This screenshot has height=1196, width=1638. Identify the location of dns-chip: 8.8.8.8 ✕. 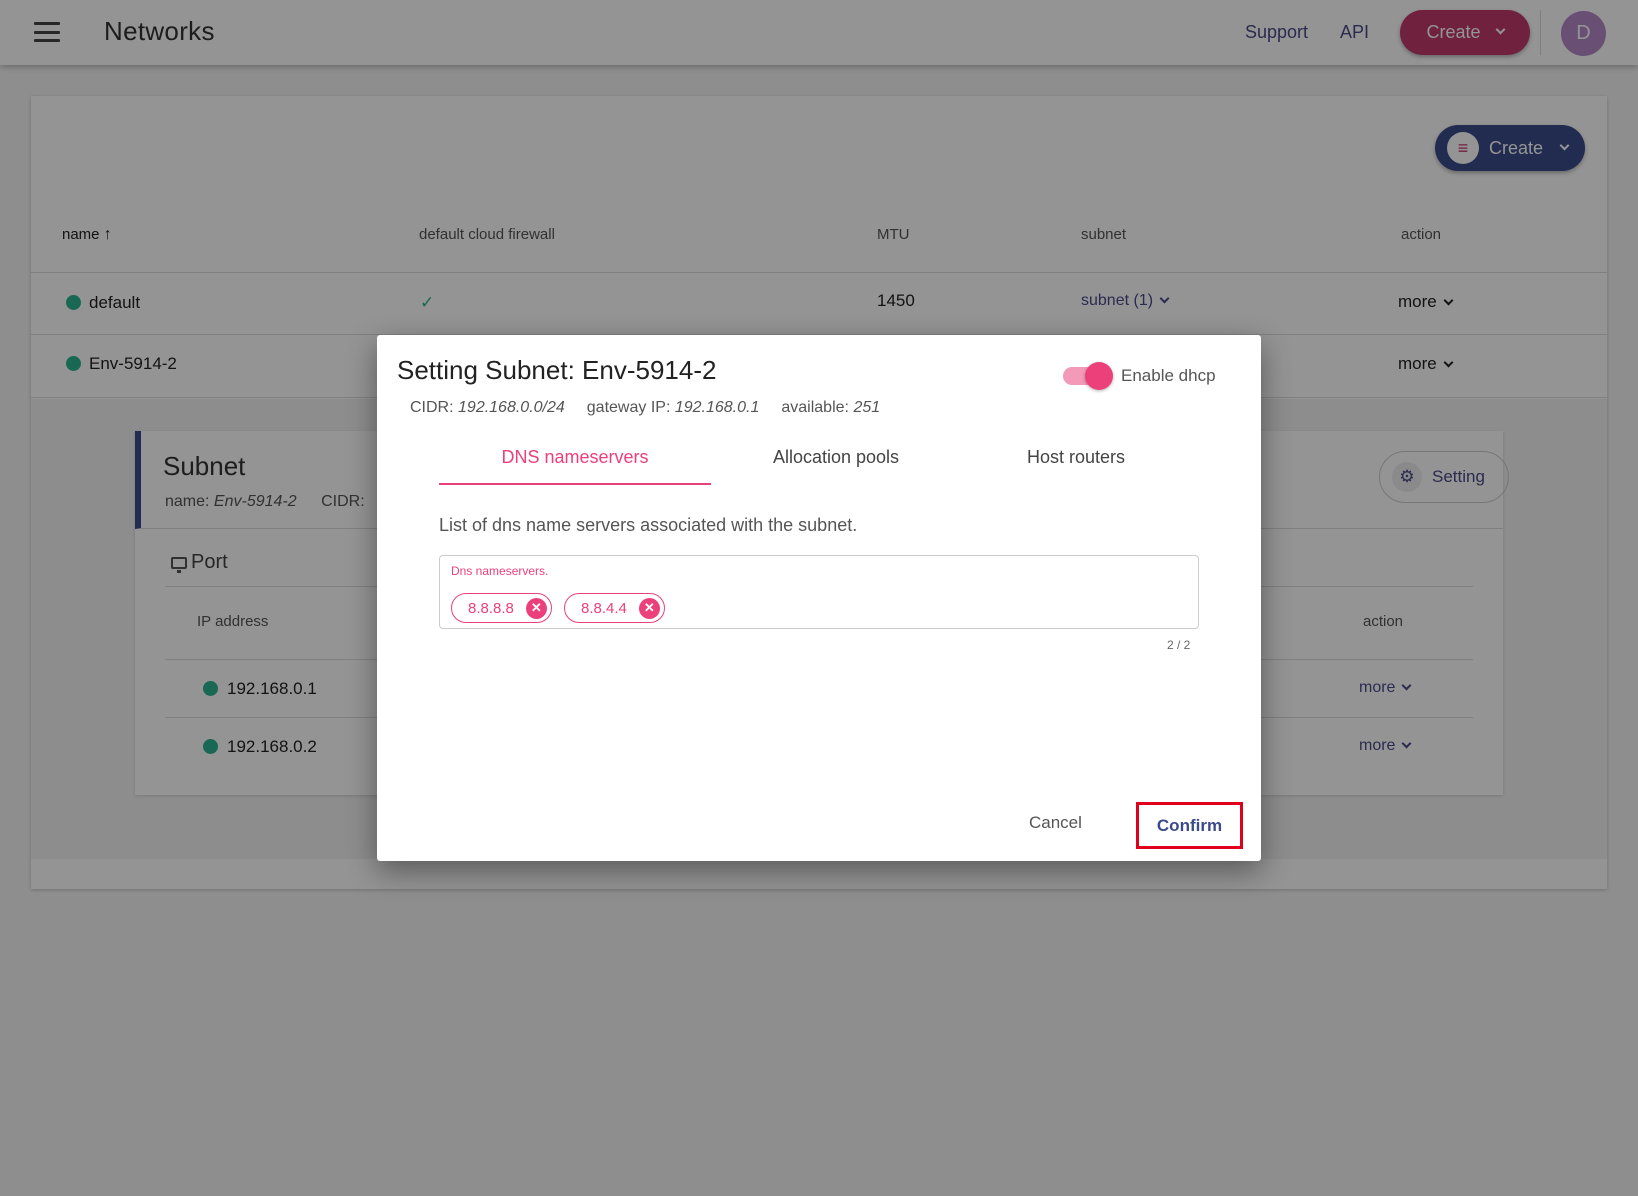
(501, 608).